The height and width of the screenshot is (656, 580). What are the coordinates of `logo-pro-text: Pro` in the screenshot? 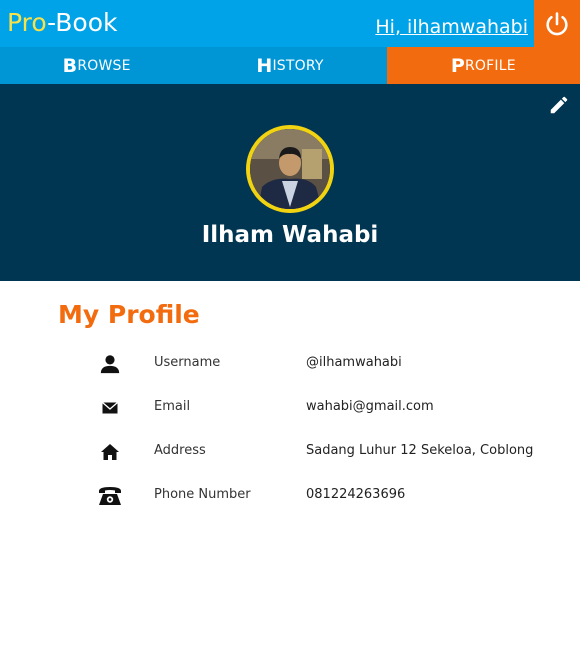 It's located at (27, 22).